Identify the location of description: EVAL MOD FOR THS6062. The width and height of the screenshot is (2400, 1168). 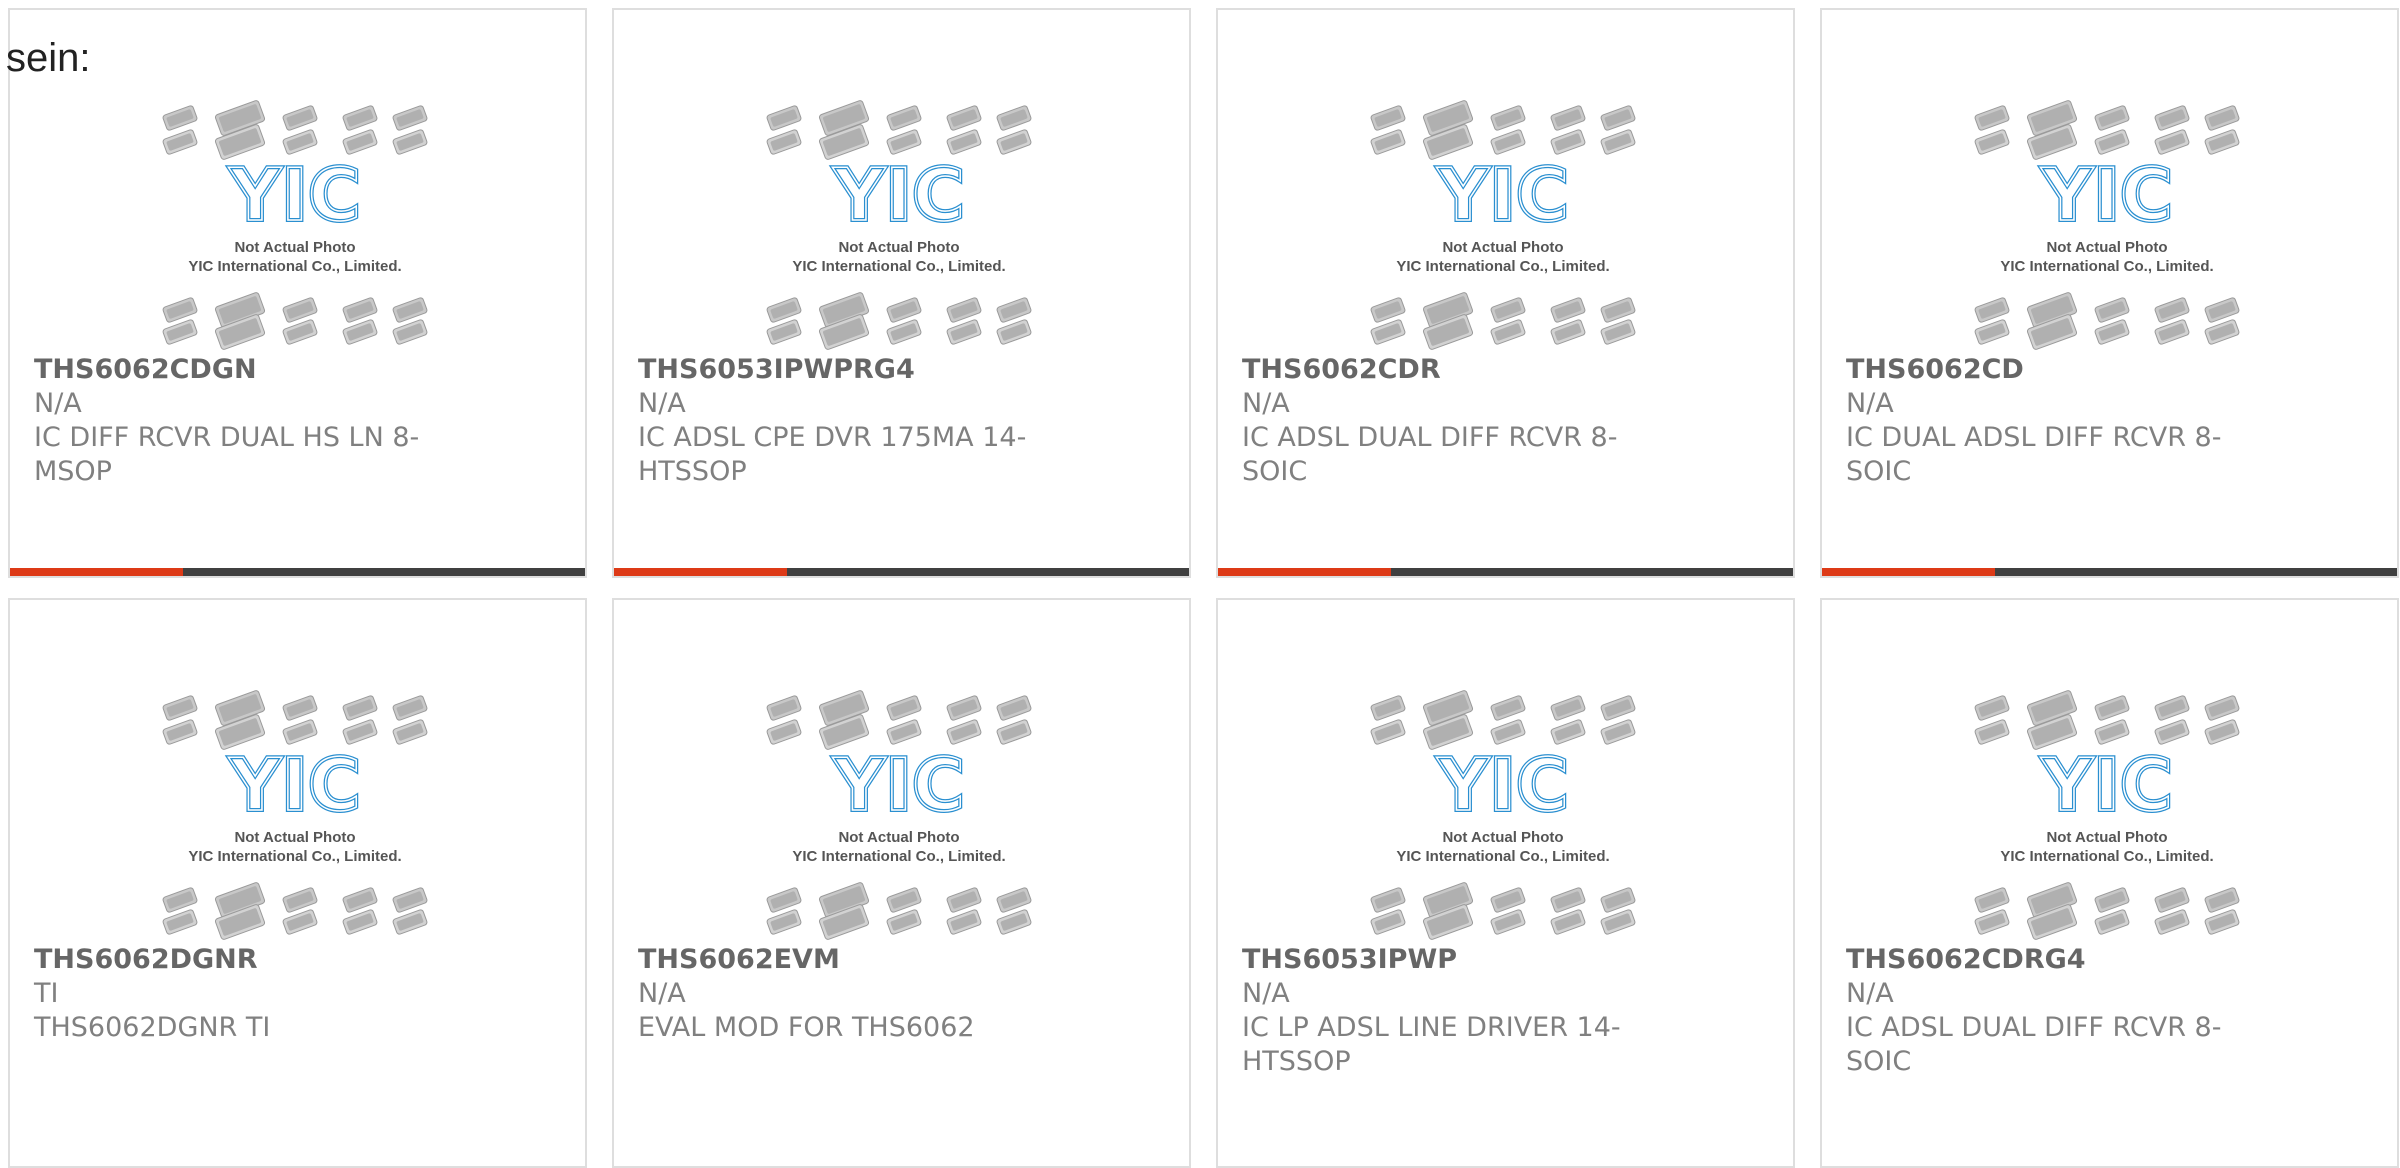
(806, 1027).